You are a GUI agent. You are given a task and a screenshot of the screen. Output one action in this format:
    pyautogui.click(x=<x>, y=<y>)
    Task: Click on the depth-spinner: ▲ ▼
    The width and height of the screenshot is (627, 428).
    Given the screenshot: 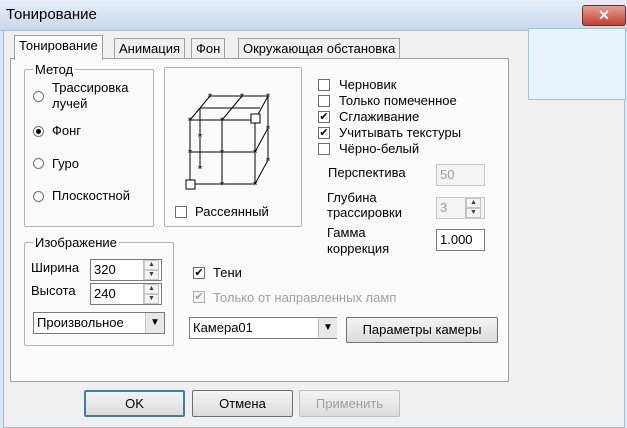 What is the action you would take?
    pyautogui.click(x=473, y=208)
    